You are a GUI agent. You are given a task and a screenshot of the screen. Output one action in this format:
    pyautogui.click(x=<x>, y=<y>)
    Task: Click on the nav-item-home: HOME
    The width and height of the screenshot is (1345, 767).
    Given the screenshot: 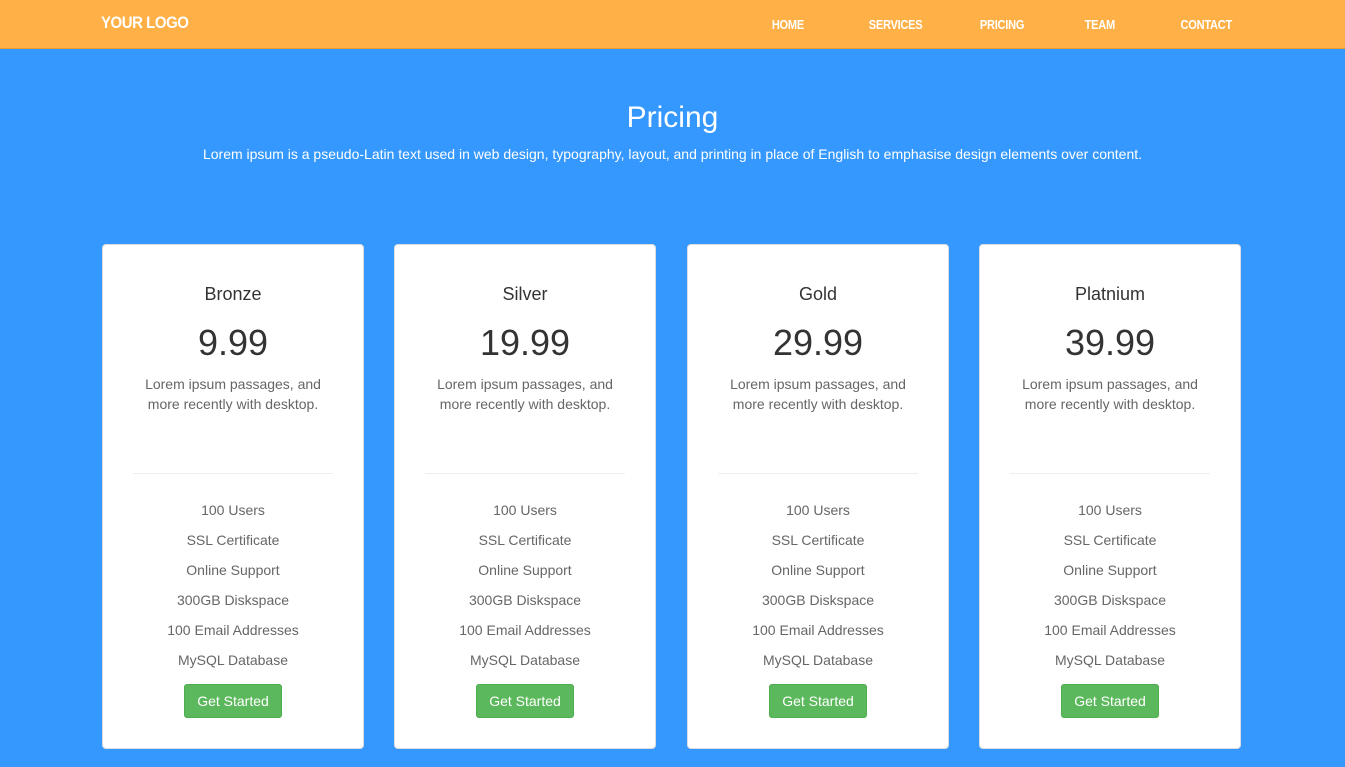 What is the action you would take?
    pyautogui.click(x=788, y=24)
    